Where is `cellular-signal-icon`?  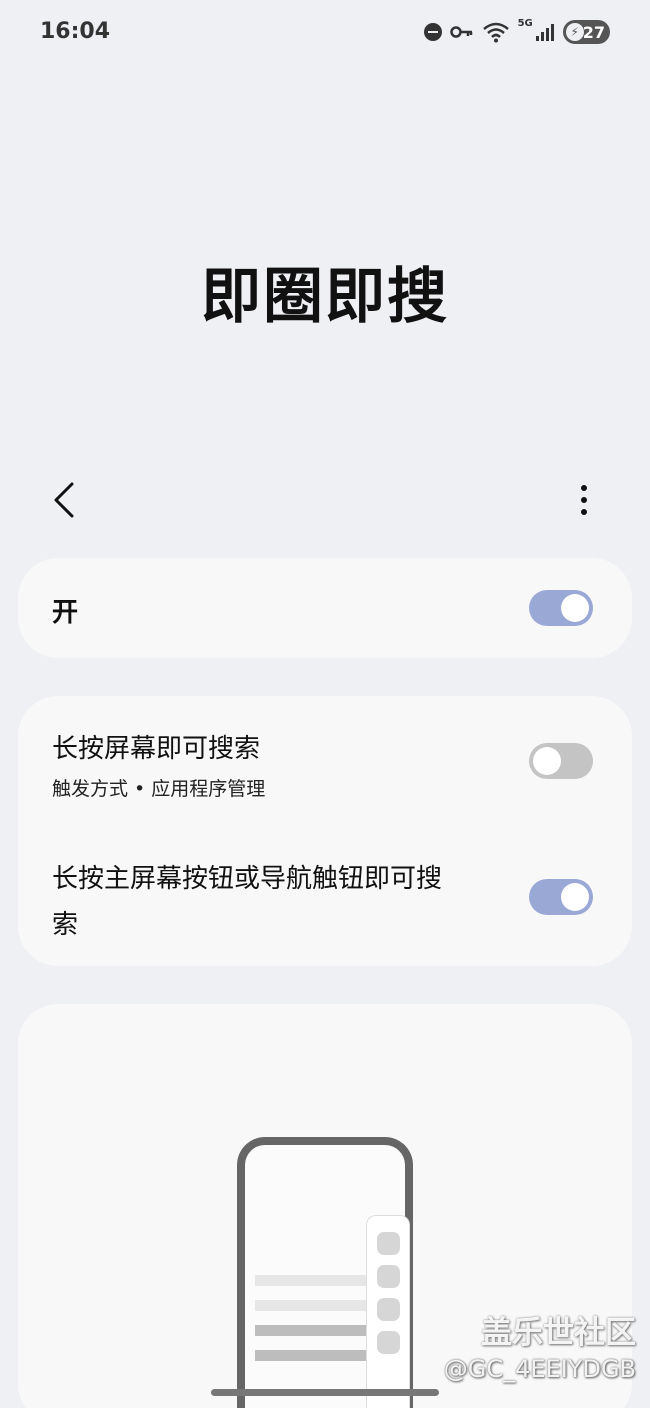 cellular-signal-icon is located at coordinates (544, 32).